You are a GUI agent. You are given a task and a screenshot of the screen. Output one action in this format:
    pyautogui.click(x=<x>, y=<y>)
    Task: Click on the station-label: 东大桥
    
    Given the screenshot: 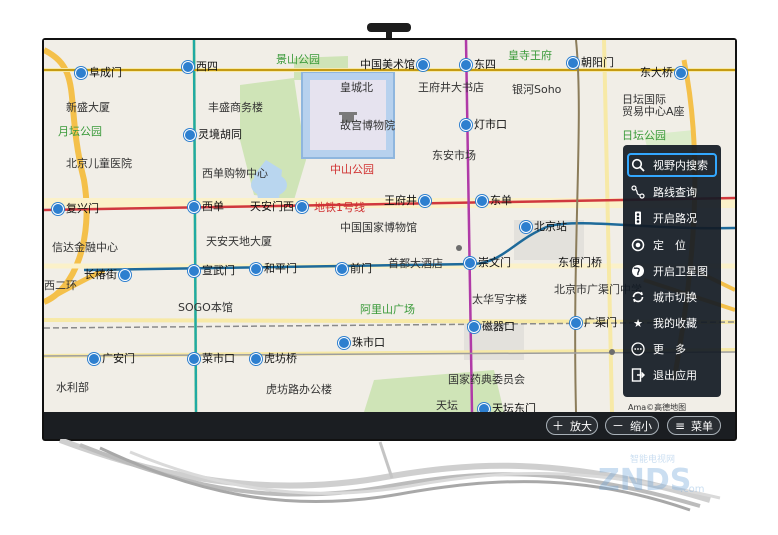 What is the action you would take?
    pyautogui.click(x=664, y=73)
    